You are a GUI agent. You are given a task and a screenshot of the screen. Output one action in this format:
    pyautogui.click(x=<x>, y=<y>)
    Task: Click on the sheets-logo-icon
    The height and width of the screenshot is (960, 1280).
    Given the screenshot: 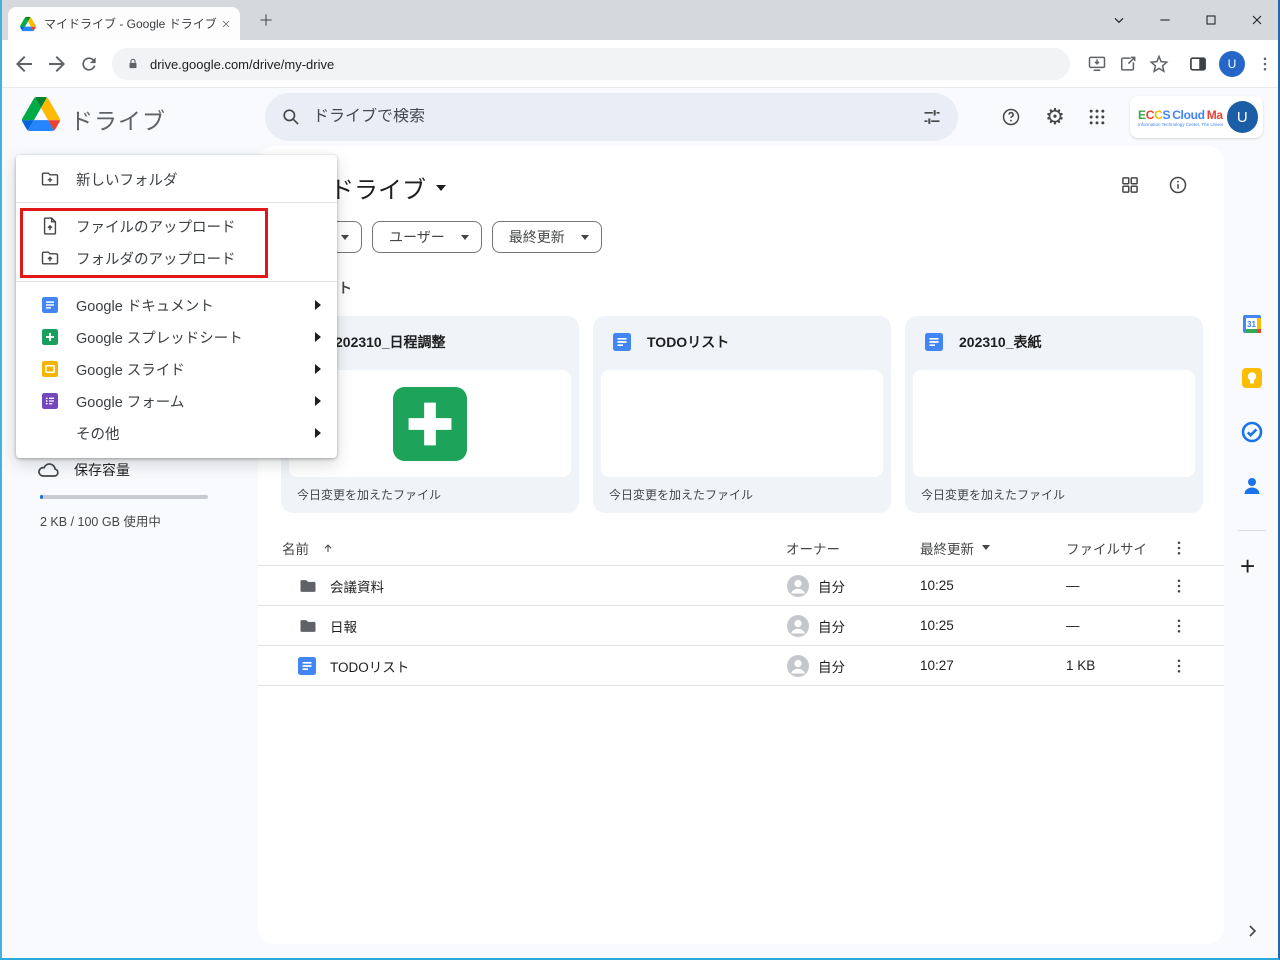 What is the action you would take?
    pyautogui.click(x=430, y=424)
    